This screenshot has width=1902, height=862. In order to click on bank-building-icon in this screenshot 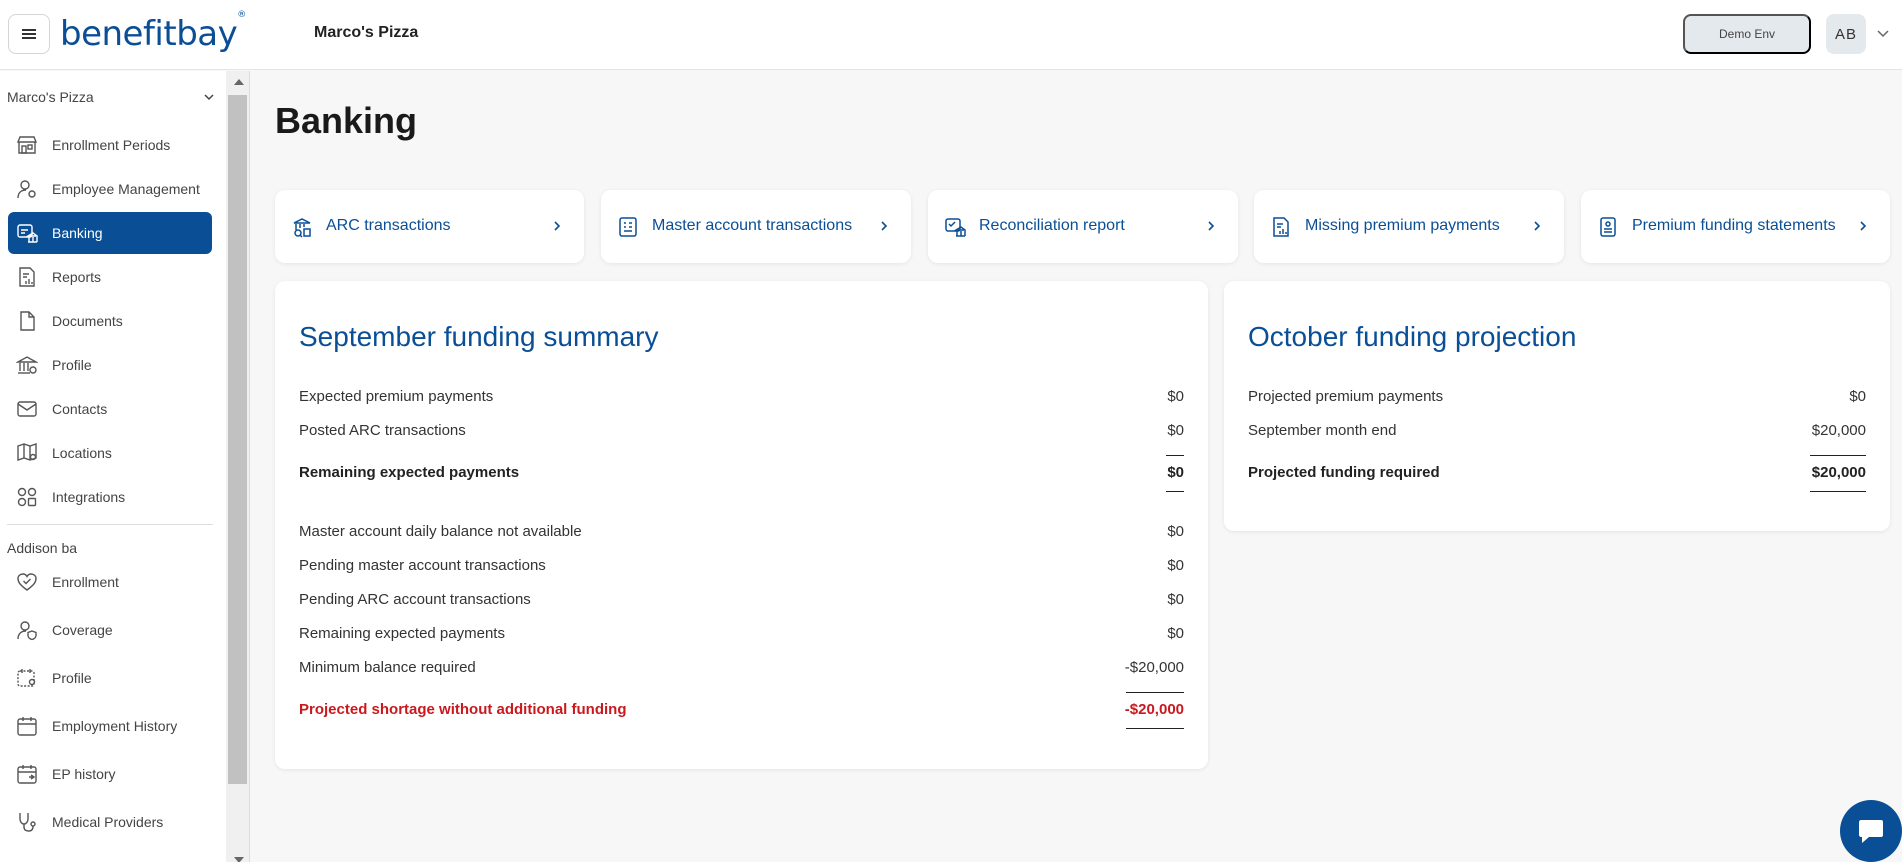, I will do `click(27, 365)`.